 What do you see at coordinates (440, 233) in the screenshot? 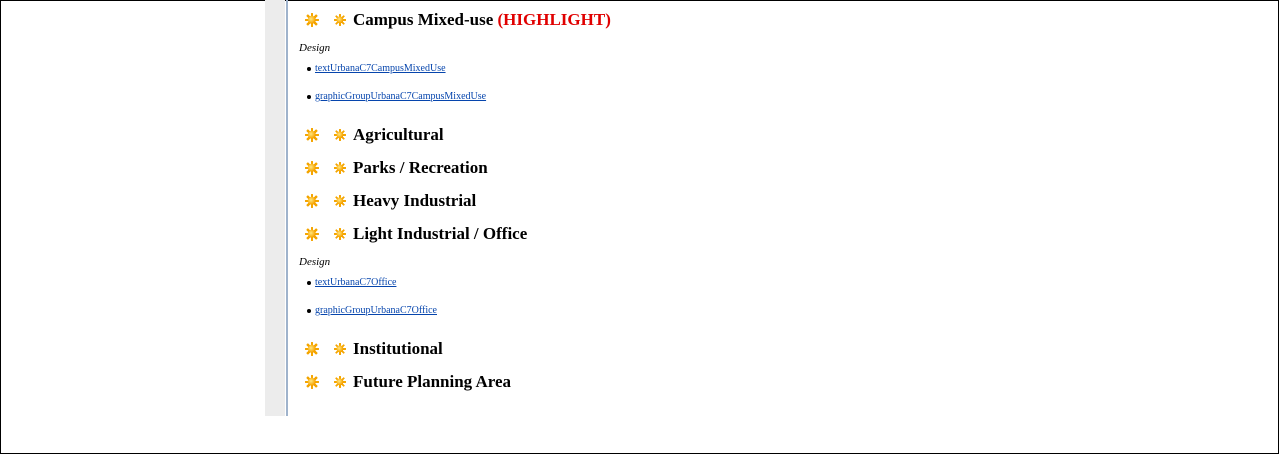
I see `heading-title: Light Industrial / Office` at bounding box center [440, 233].